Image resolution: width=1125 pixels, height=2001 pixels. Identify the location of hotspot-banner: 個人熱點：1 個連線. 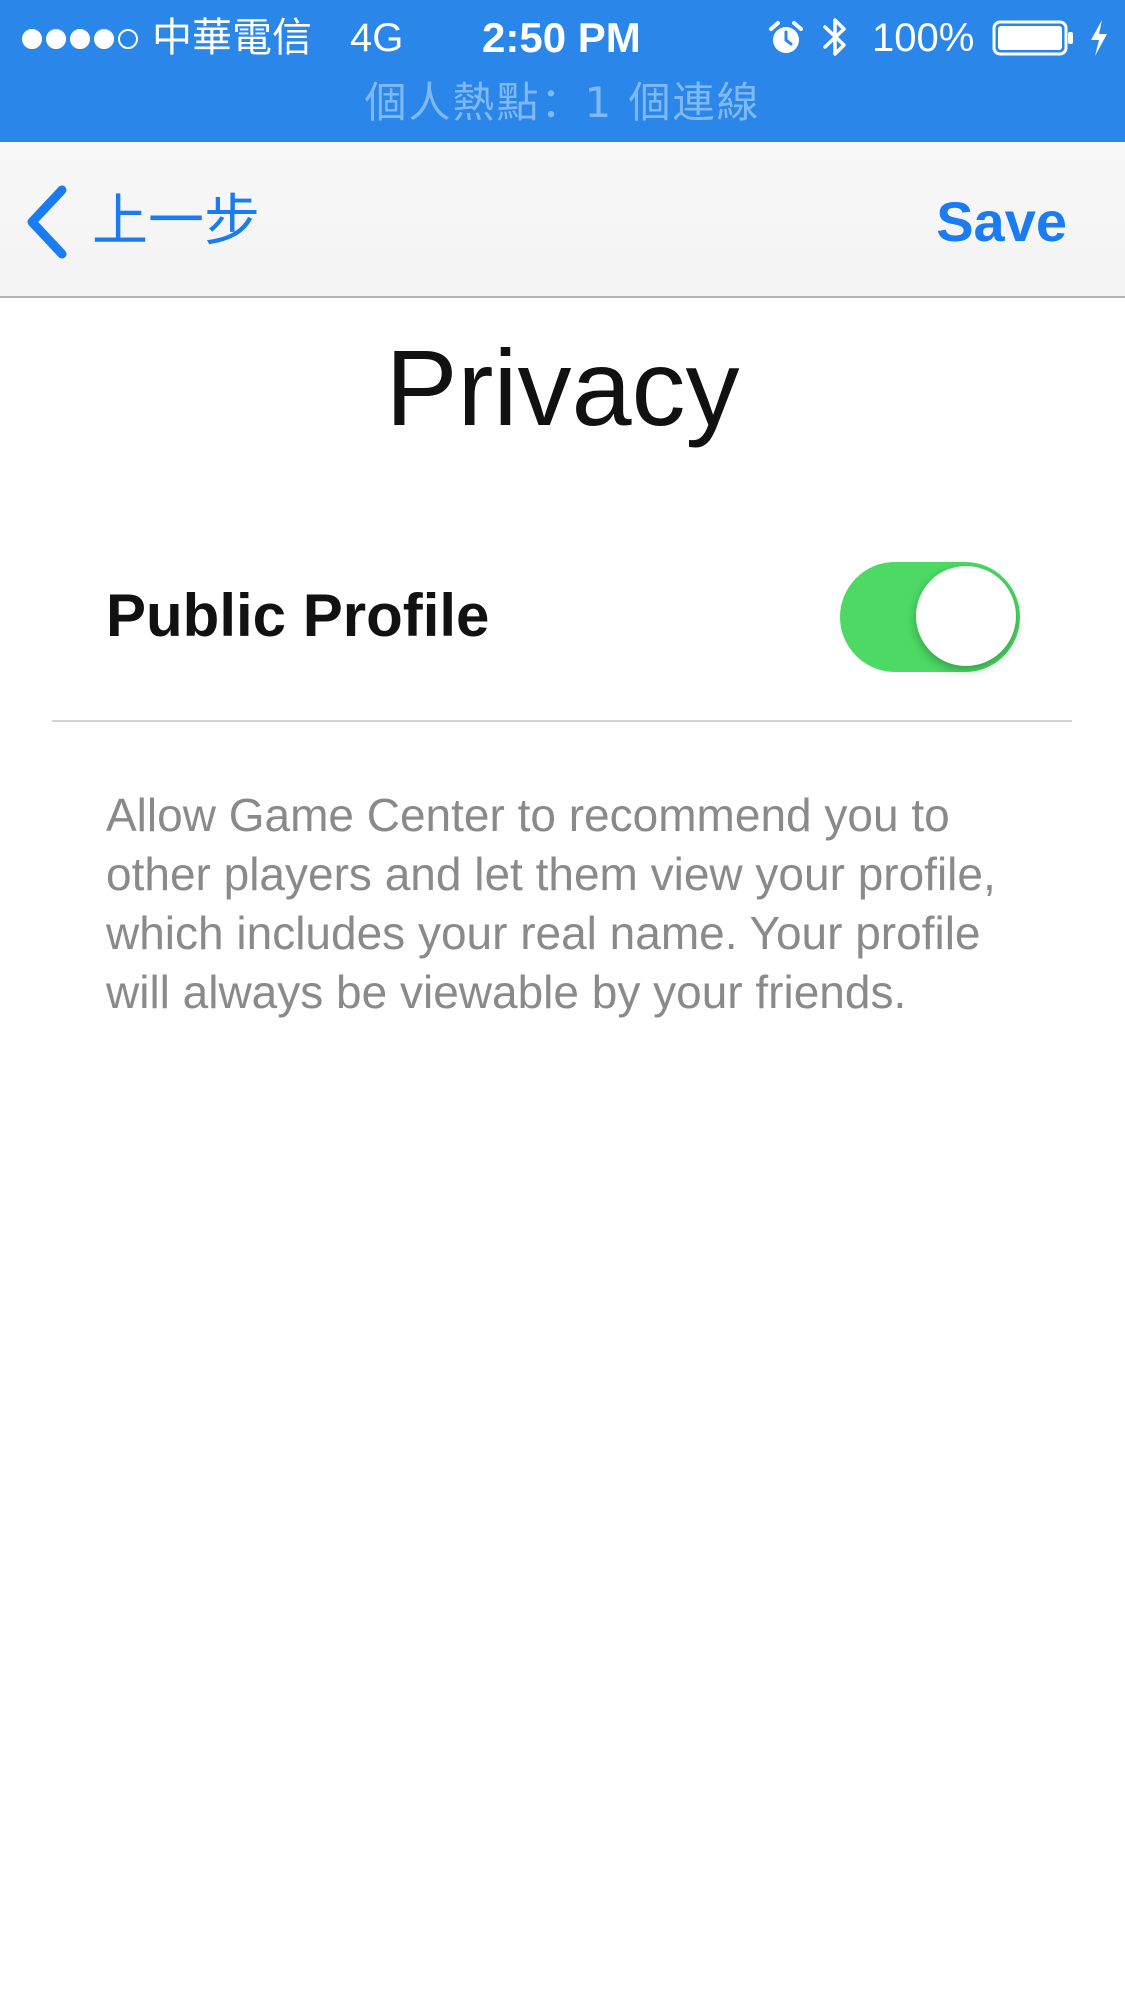
(562, 103).